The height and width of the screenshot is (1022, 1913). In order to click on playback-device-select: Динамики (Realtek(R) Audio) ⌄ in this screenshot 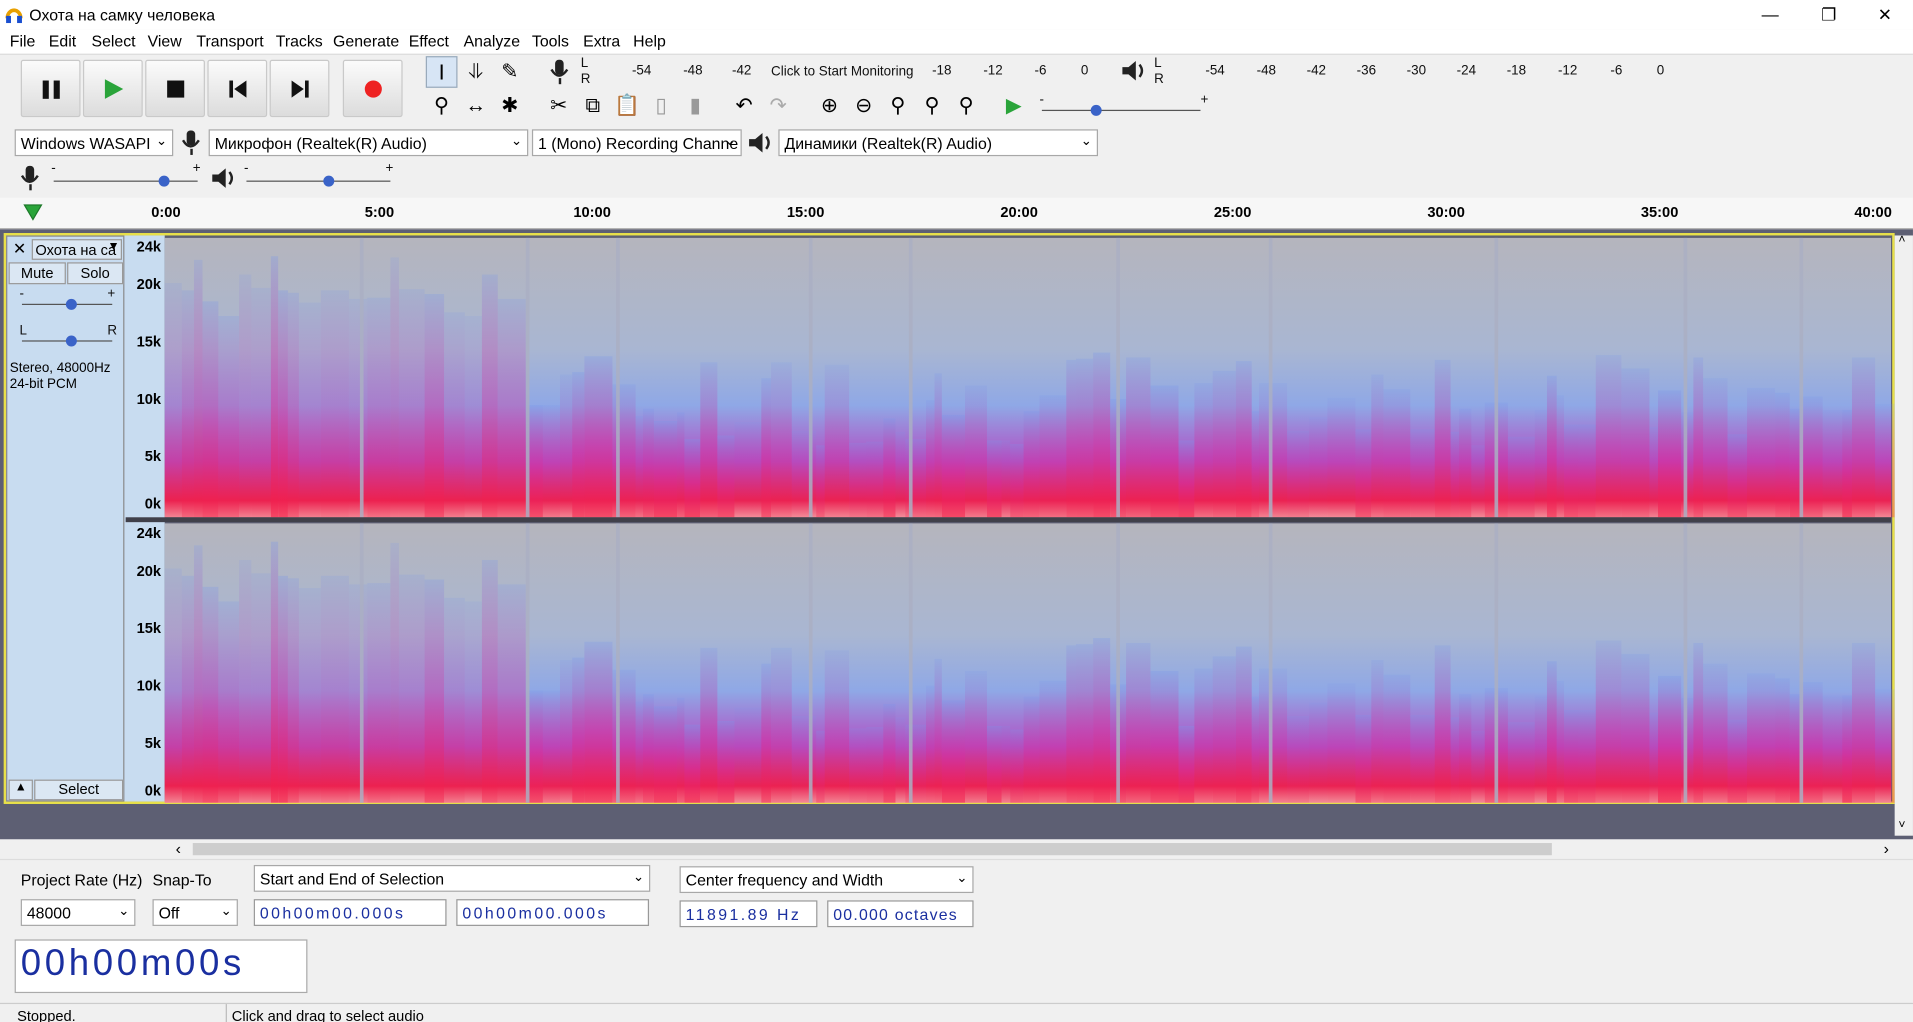, I will do `click(938, 143)`.